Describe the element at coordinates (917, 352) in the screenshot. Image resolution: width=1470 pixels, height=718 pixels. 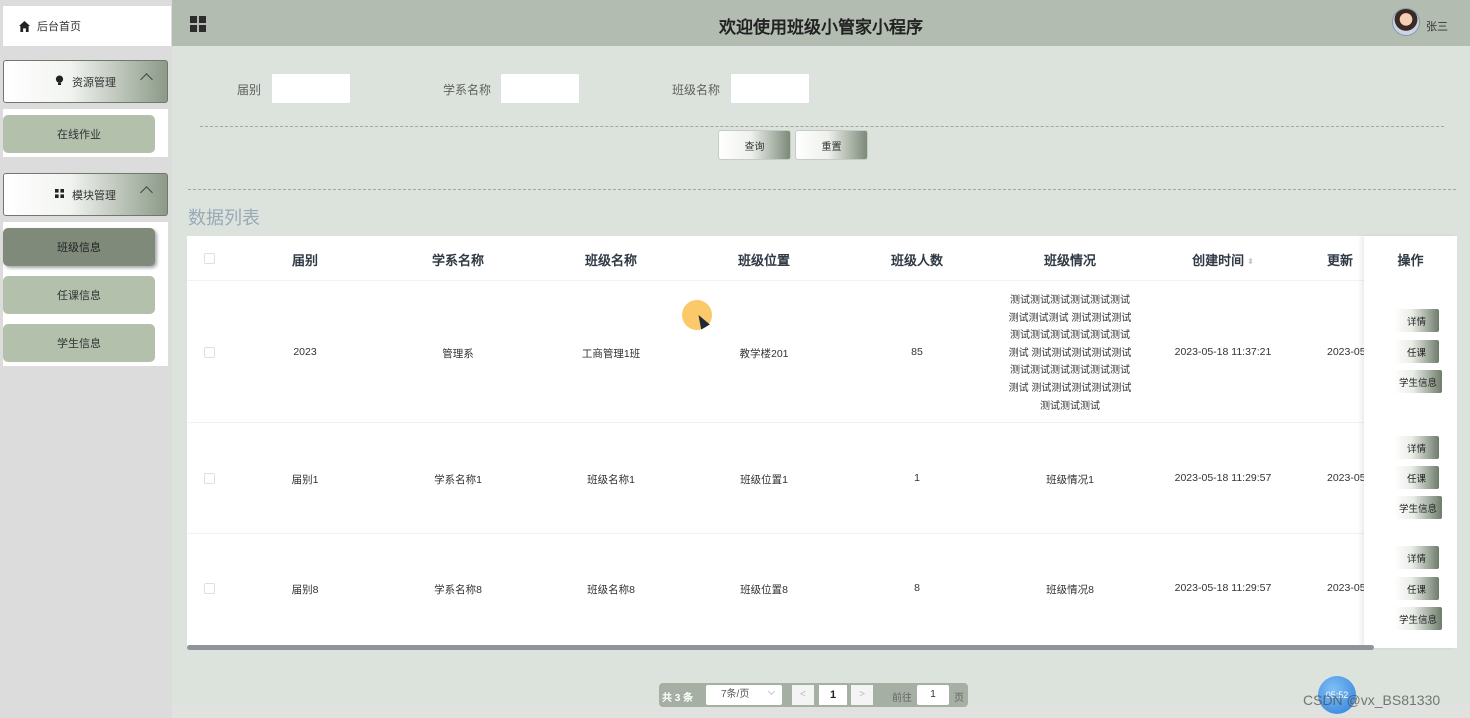
I see `cell-class-size: 85` at that location.